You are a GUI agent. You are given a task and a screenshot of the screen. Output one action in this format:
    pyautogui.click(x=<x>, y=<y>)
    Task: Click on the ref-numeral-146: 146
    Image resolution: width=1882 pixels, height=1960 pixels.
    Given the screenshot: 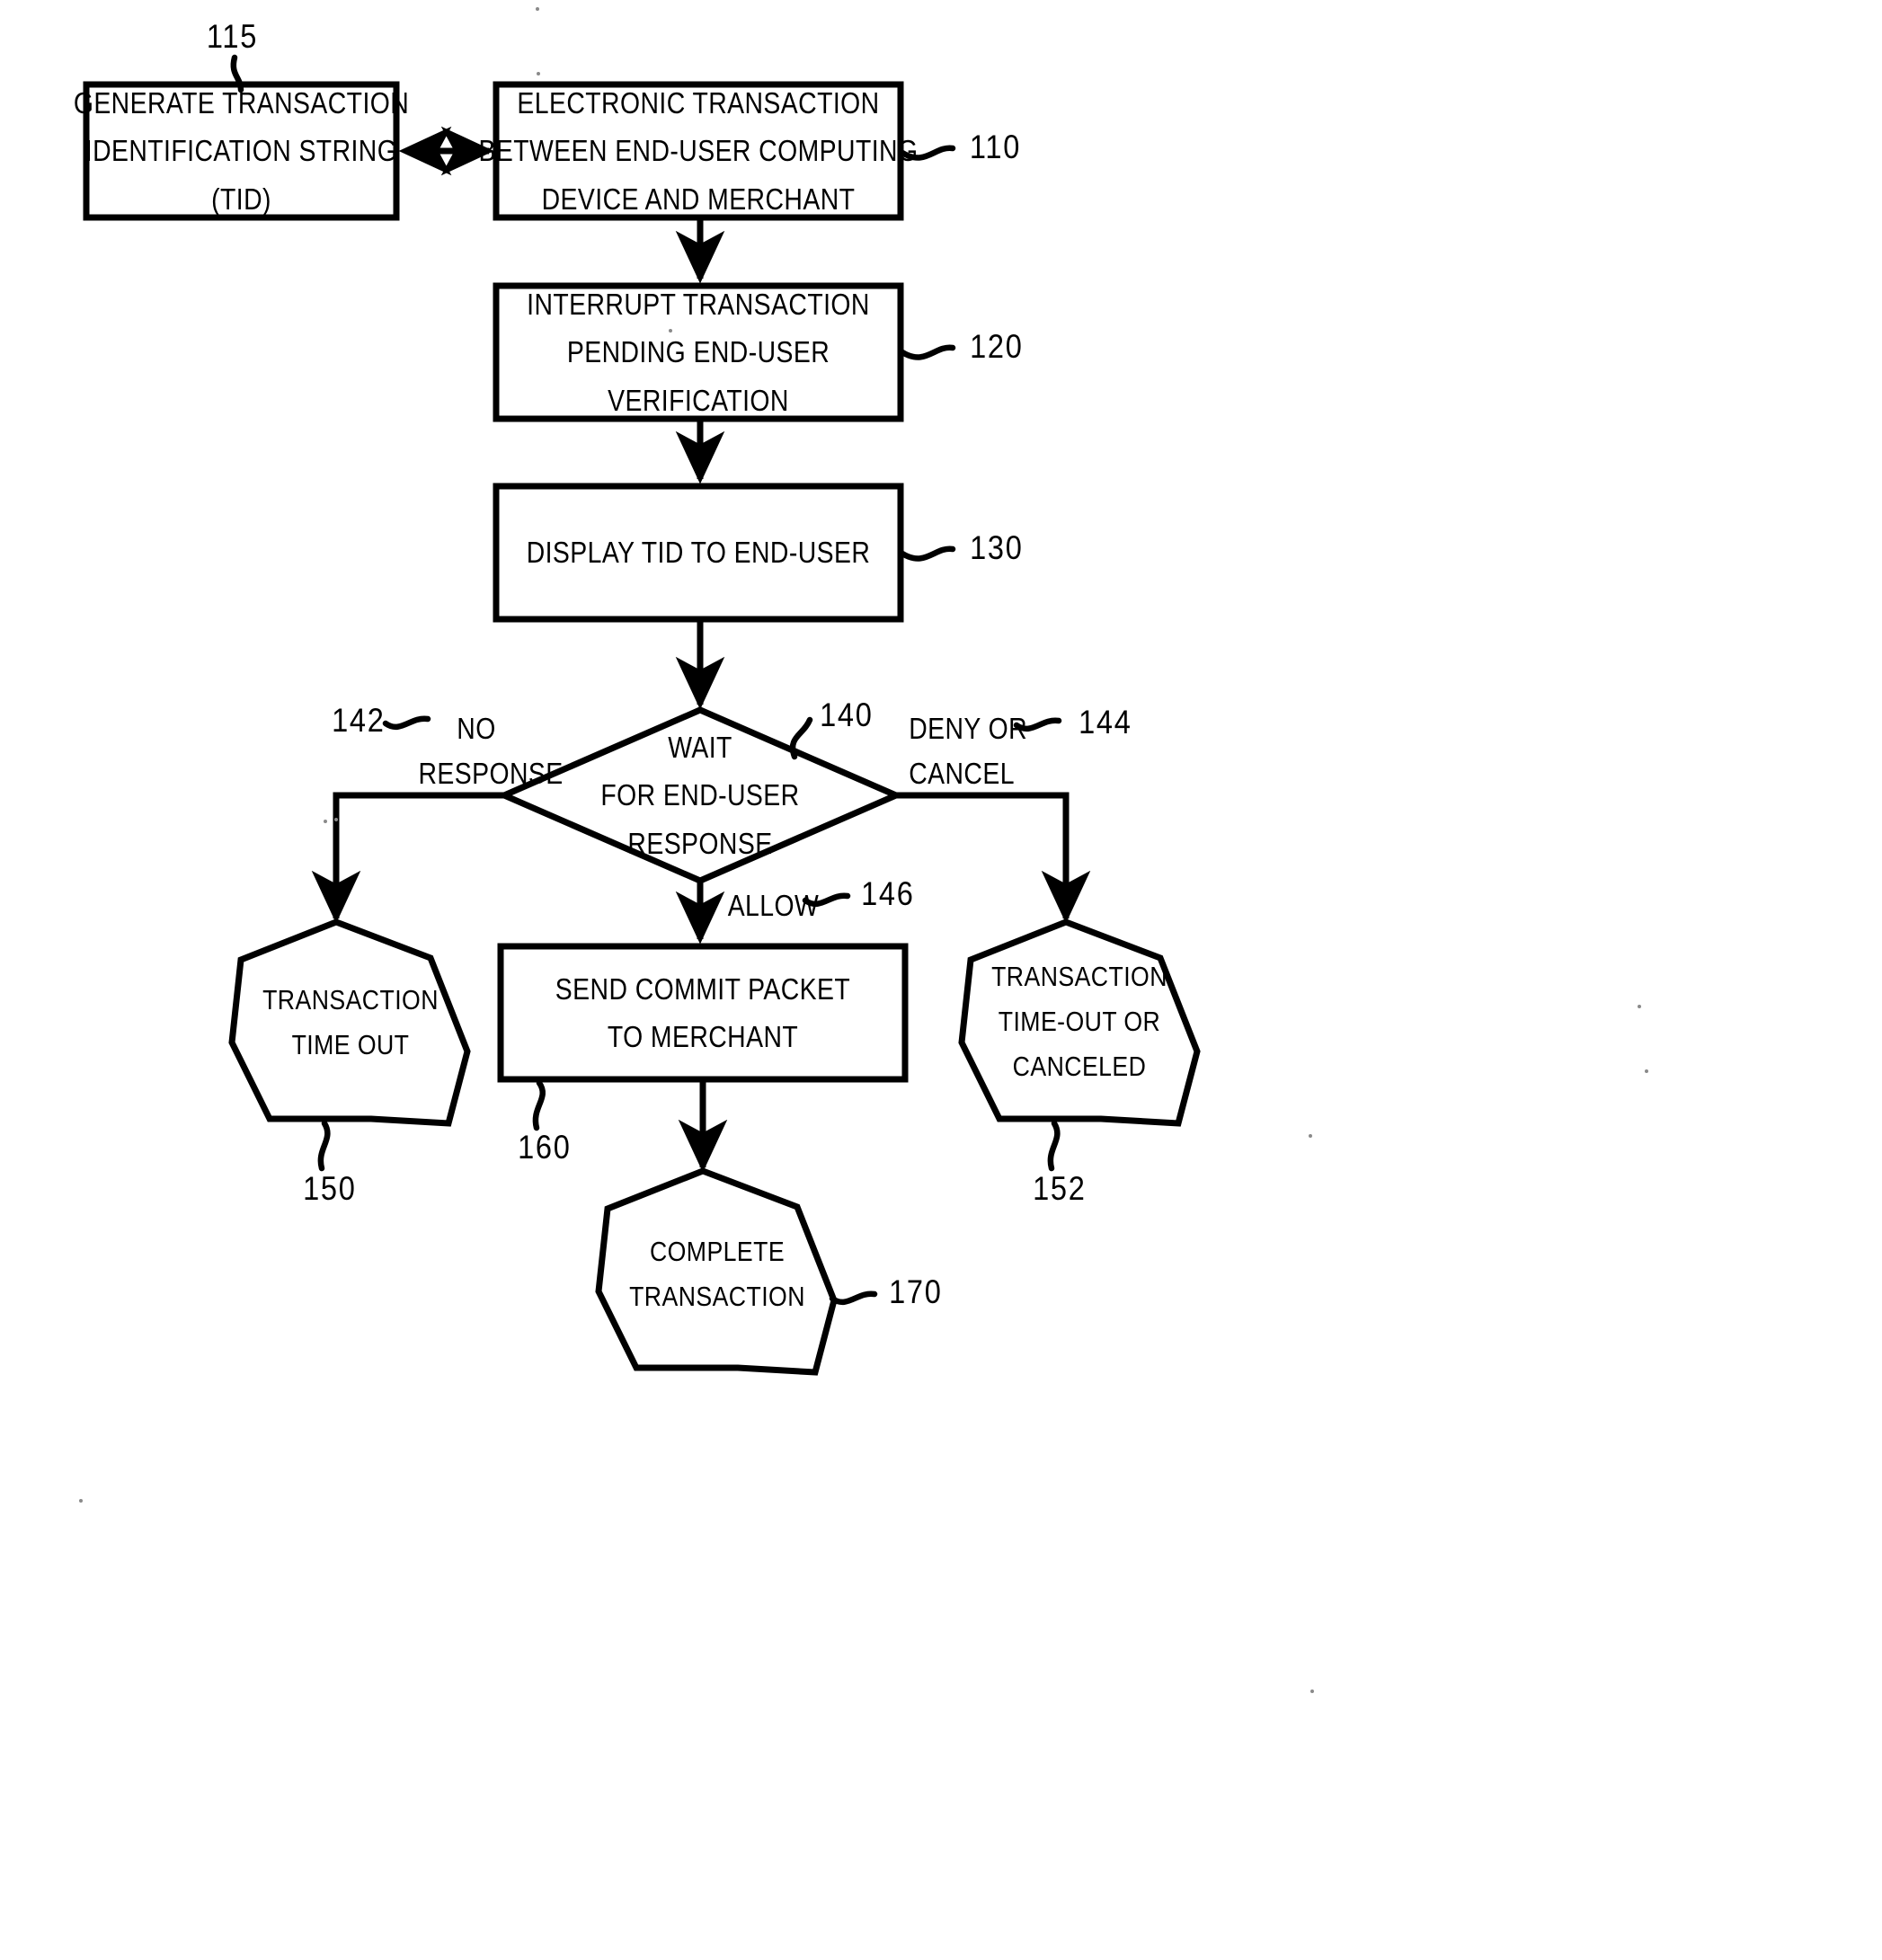 What is the action you would take?
    pyautogui.click(x=888, y=893)
    